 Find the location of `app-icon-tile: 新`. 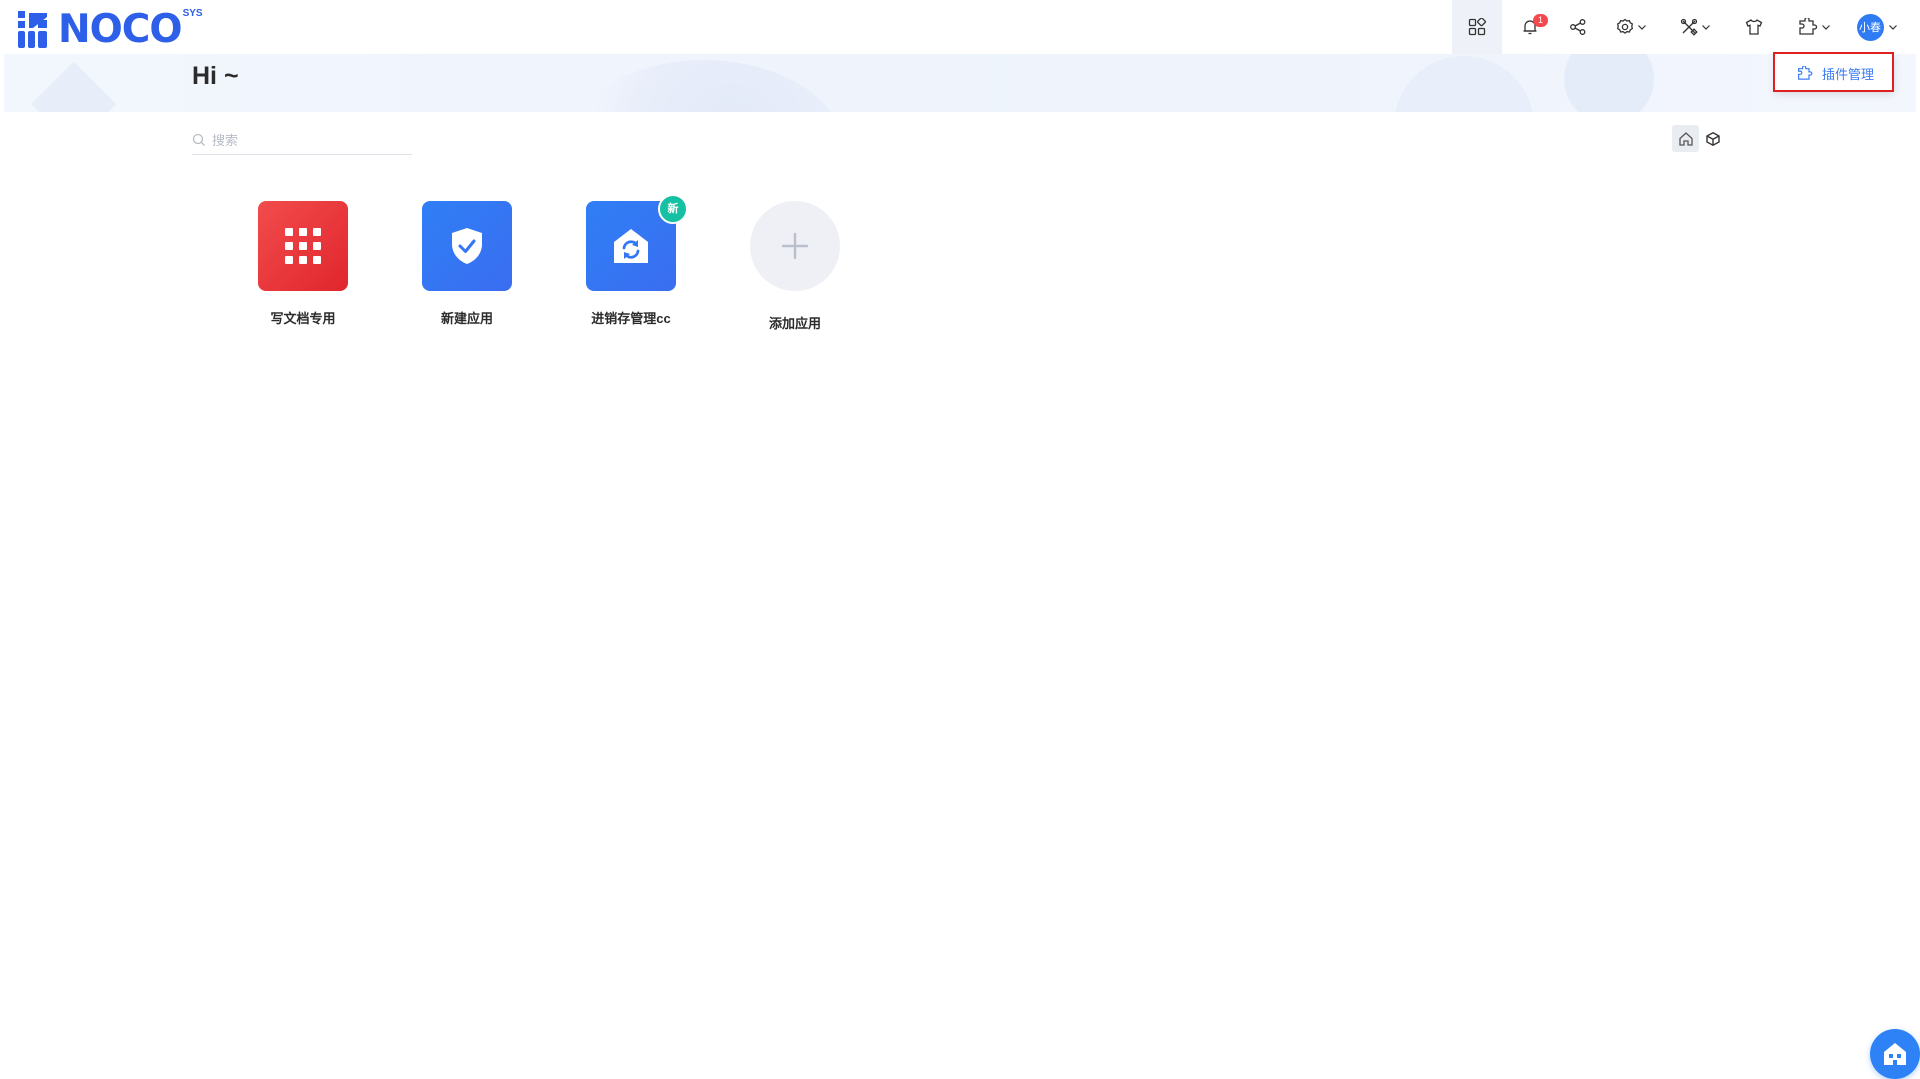

app-icon-tile: 新 is located at coordinates (637, 242).